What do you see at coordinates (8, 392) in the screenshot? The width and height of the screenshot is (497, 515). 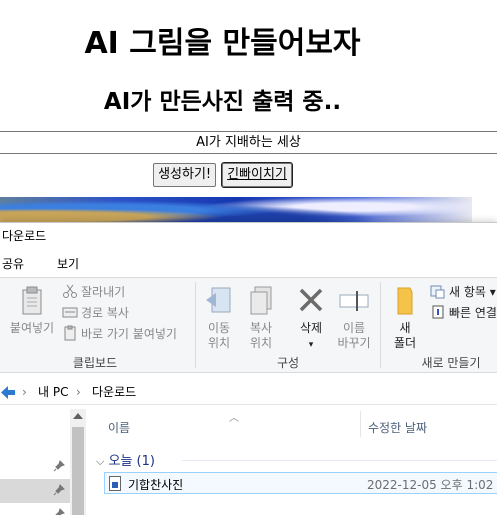 I see `arrow-icon` at bounding box center [8, 392].